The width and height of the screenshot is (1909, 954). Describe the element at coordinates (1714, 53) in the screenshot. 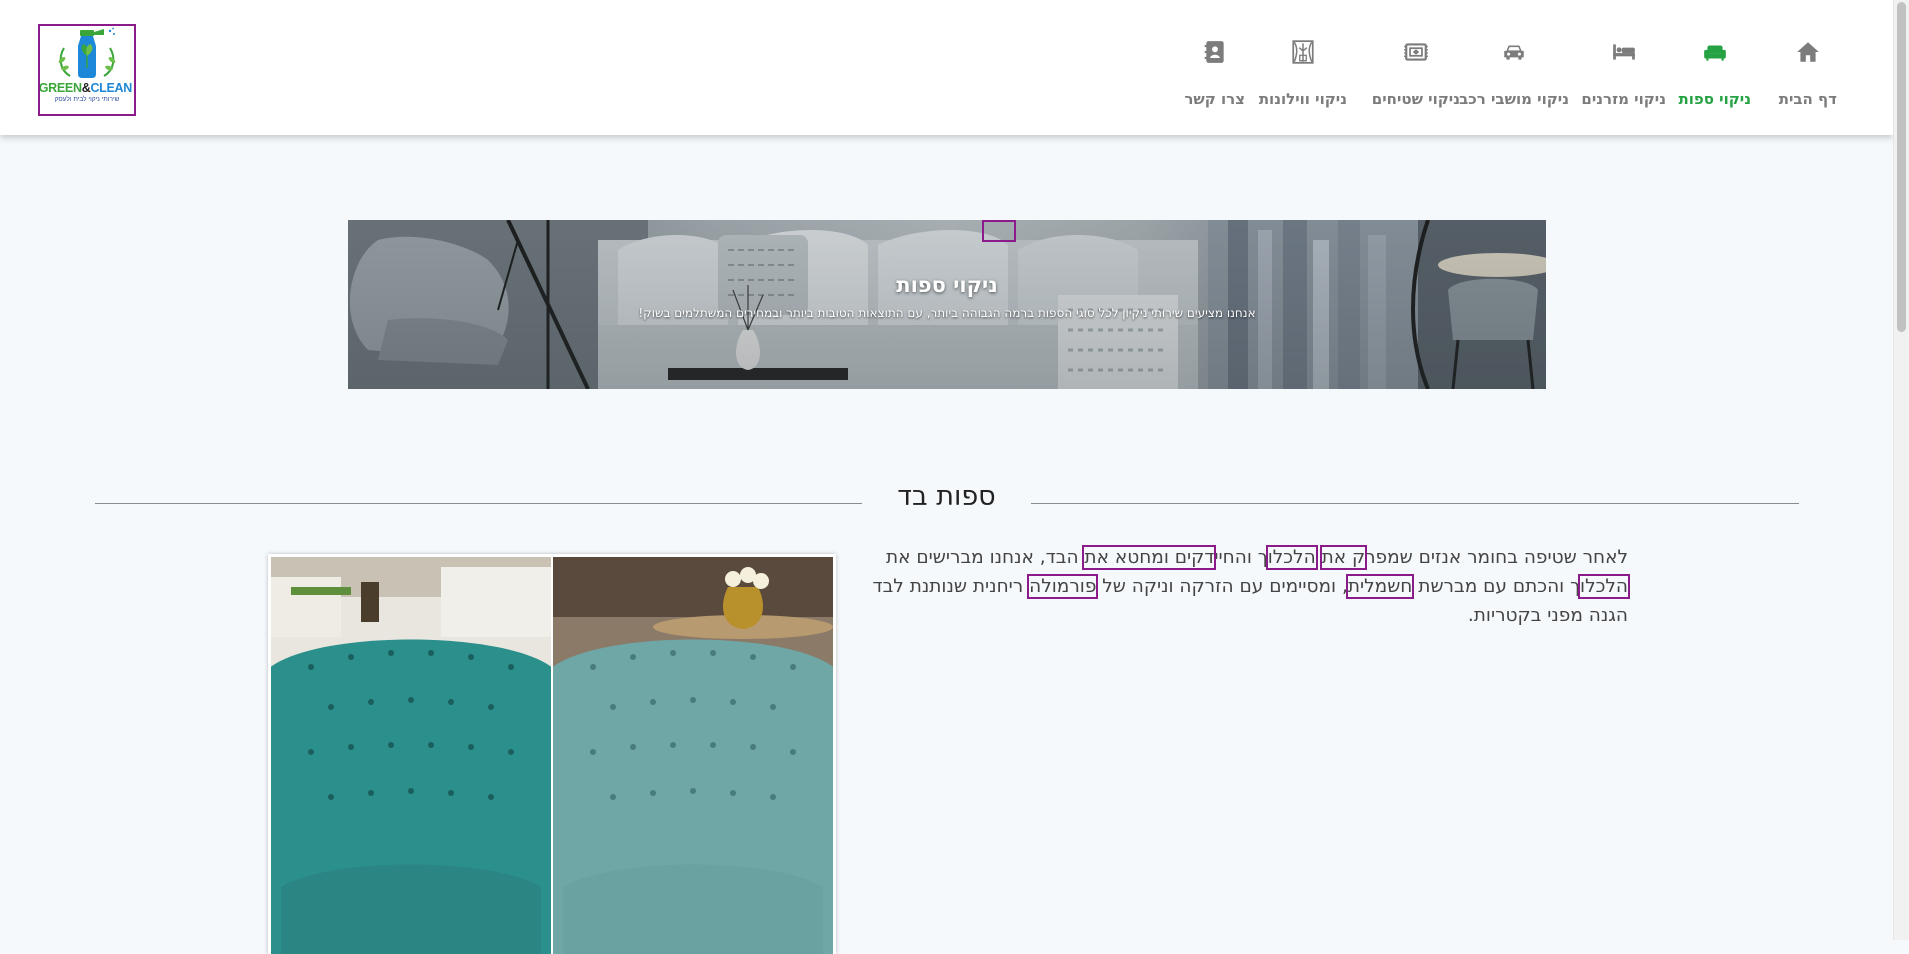

I see `sofa-icon` at that location.